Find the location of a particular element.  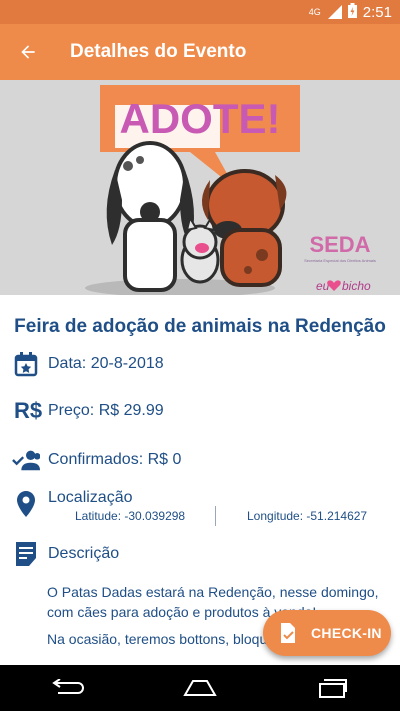

event-date: Data: 20-8-2018 is located at coordinates (106, 363).